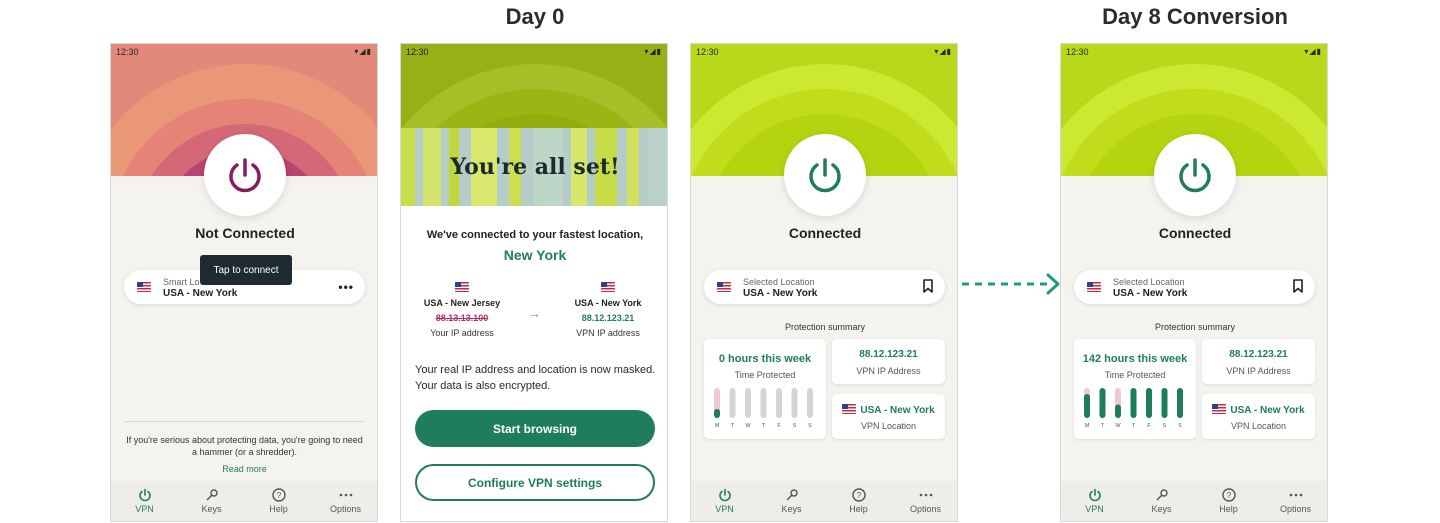 Image resolution: width=1440 pixels, height=523 pixels. I want to click on options-icon, so click(1295, 495).